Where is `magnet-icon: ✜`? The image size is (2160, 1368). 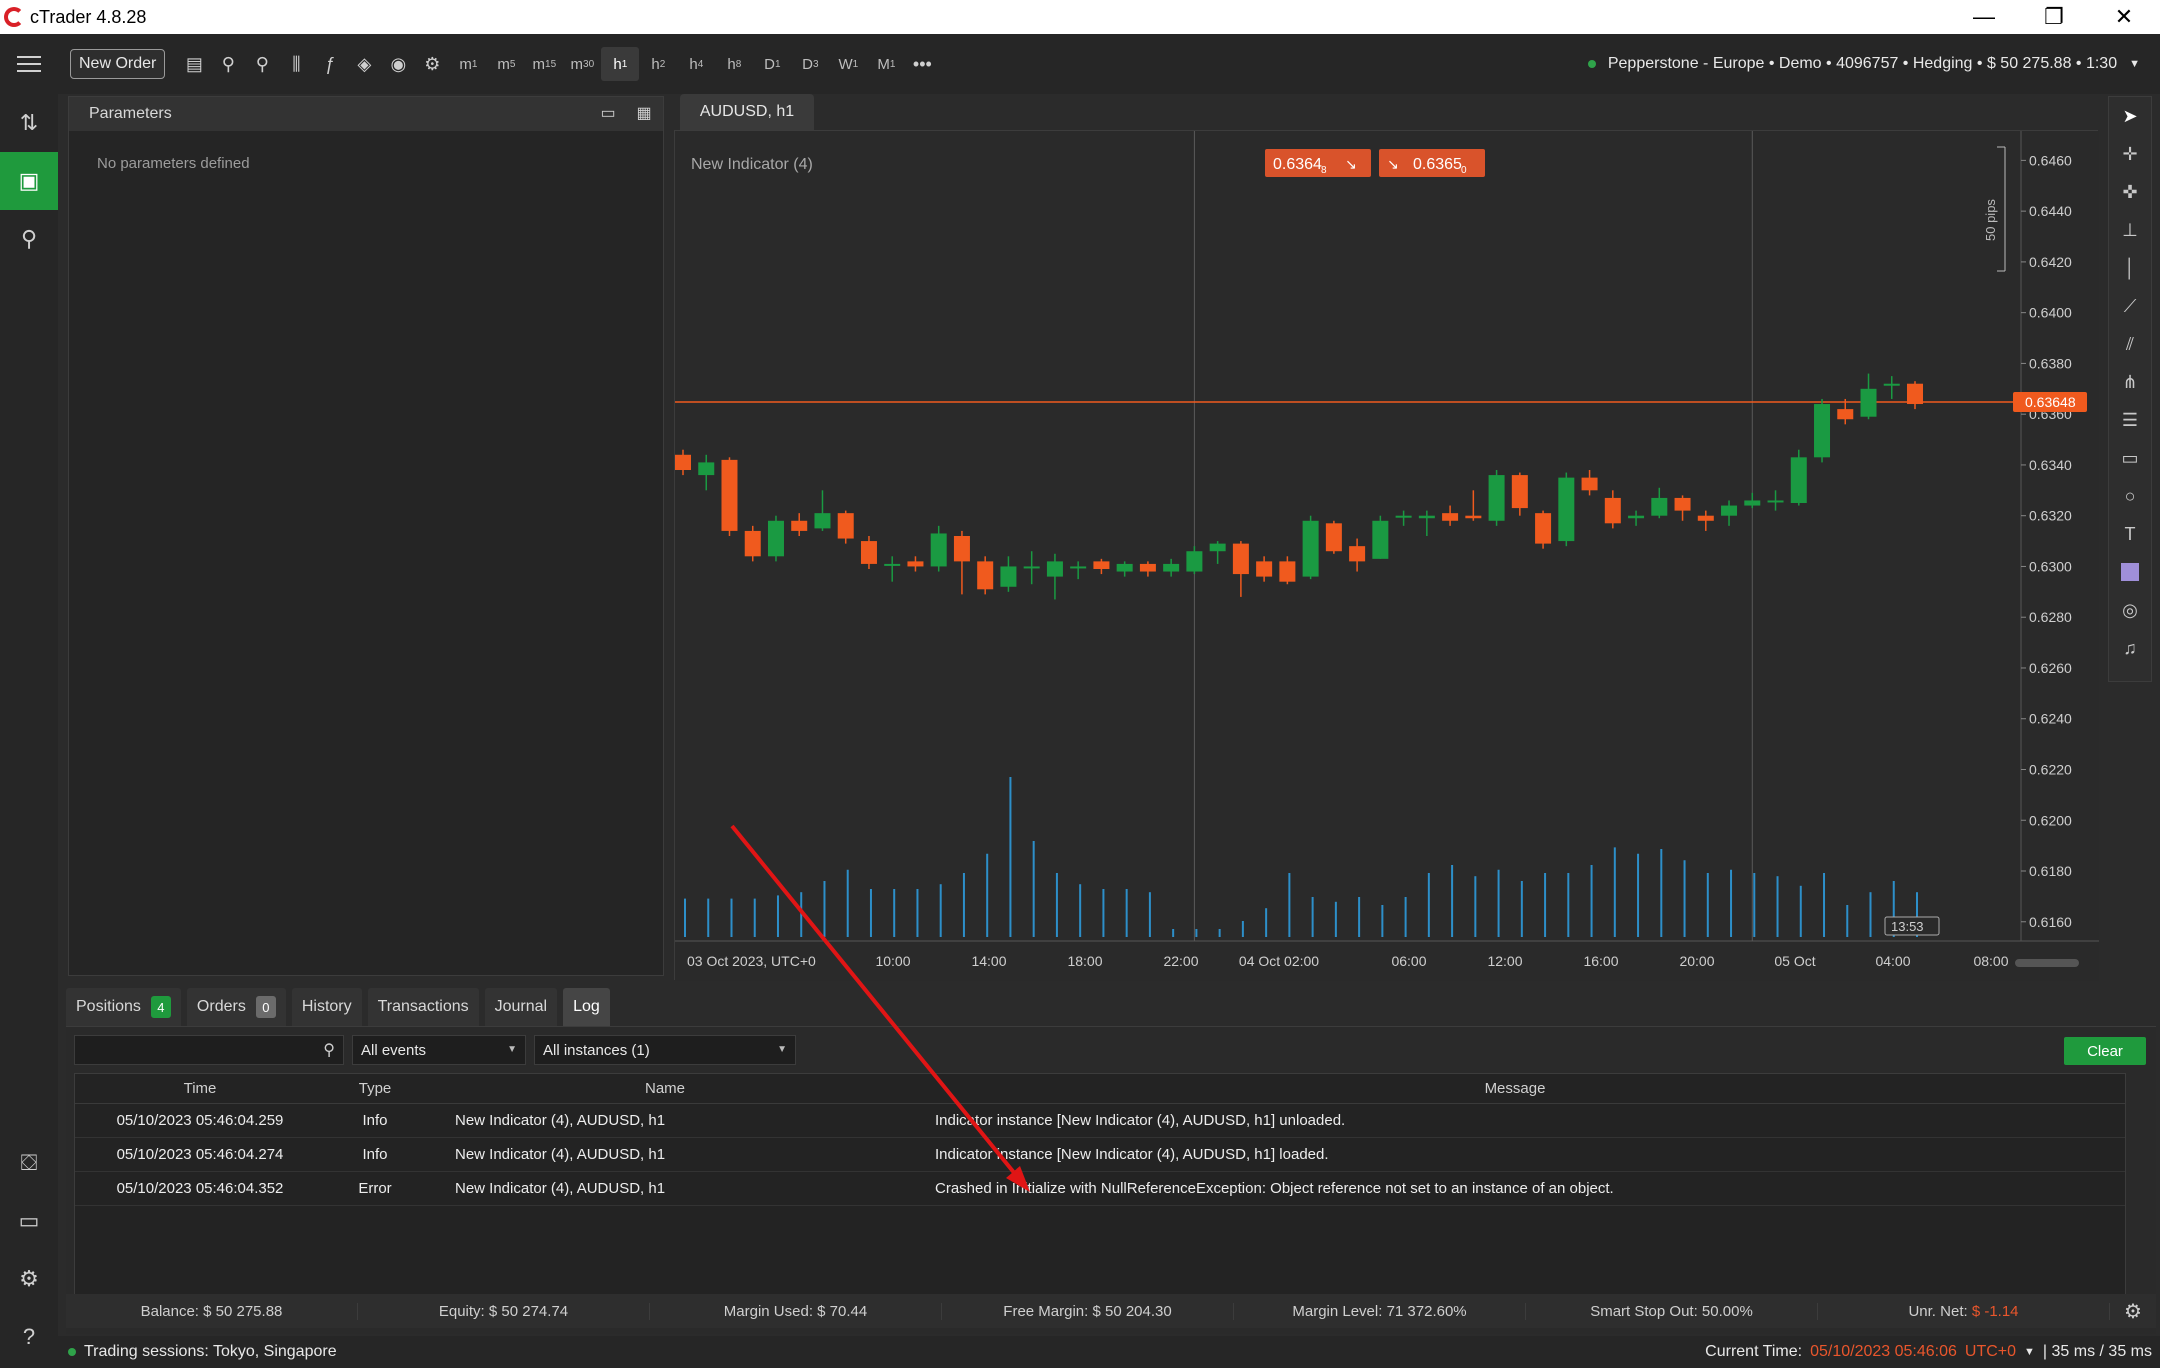 magnet-icon: ✜ is located at coordinates (2130, 192).